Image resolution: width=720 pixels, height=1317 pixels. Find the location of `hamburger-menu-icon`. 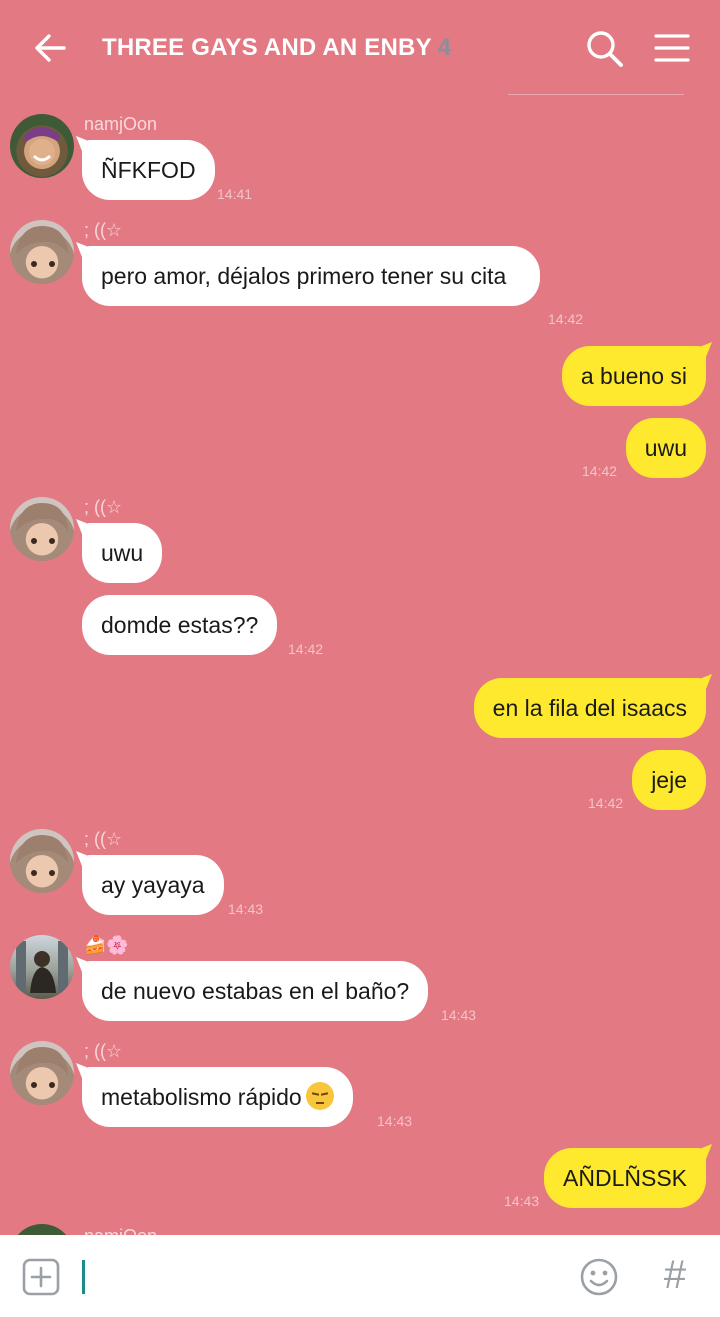

hamburger-menu-icon is located at coordinates (672, 48).